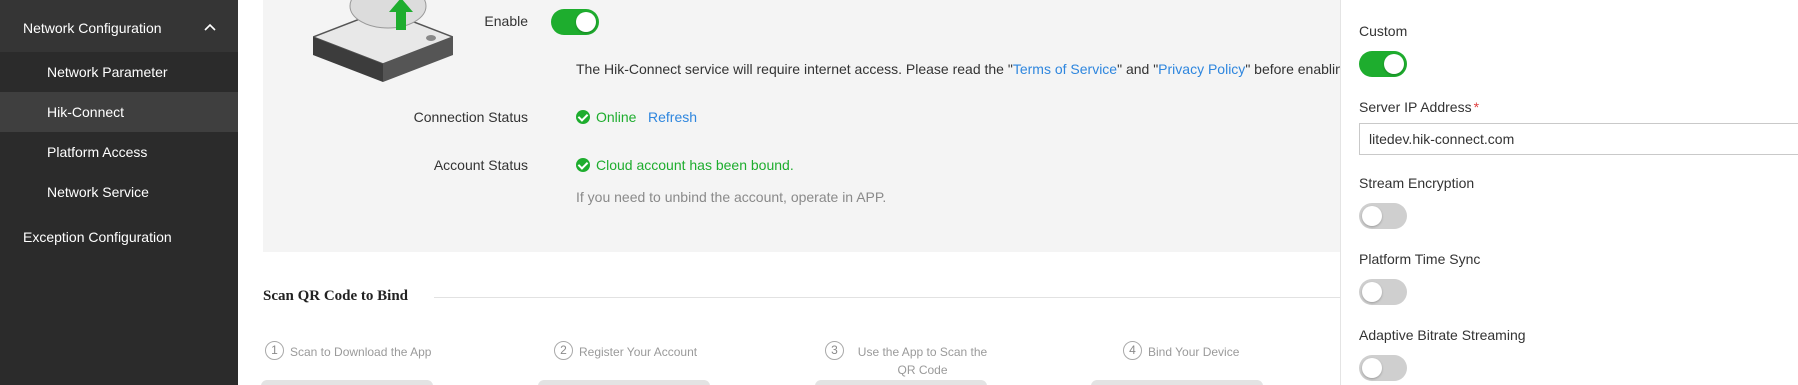  I want to click on server-ip-label-text: Server IP Address, so click(1415, 107).